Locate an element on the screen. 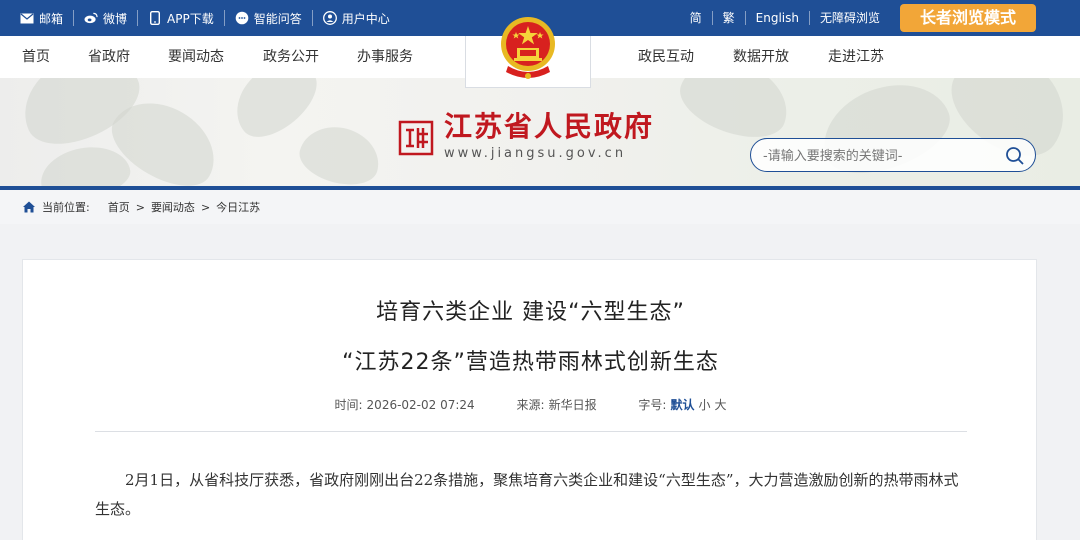  time-label: 时间: is located at coordinates (348, 405).